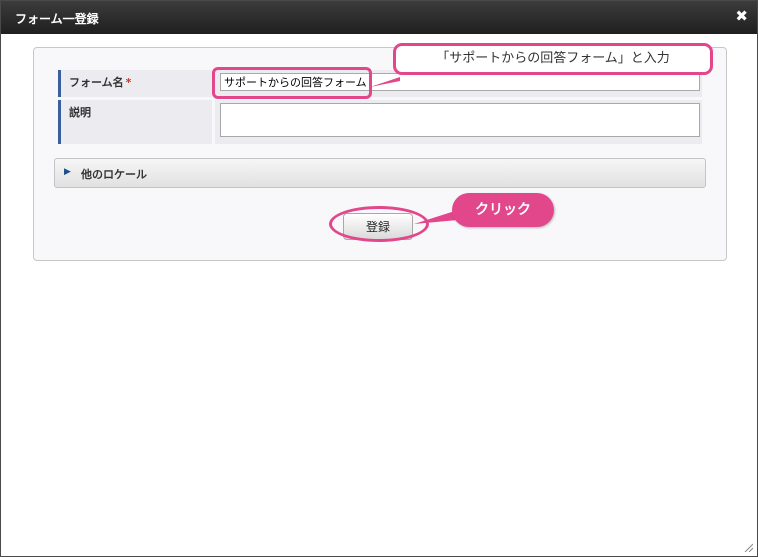 This screenshot has height=557, width=758. I want to click on expand-arrow-icon: ▶, so click(67, 172).